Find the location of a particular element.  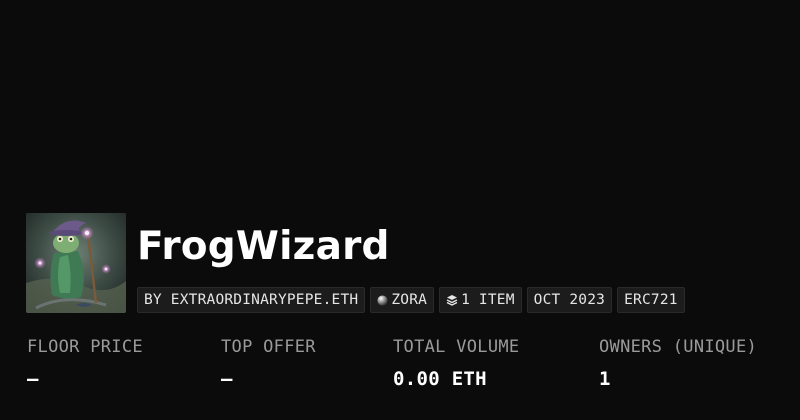

top-offer-stat: TOP OFFER — is located at coordinates (268, 363).